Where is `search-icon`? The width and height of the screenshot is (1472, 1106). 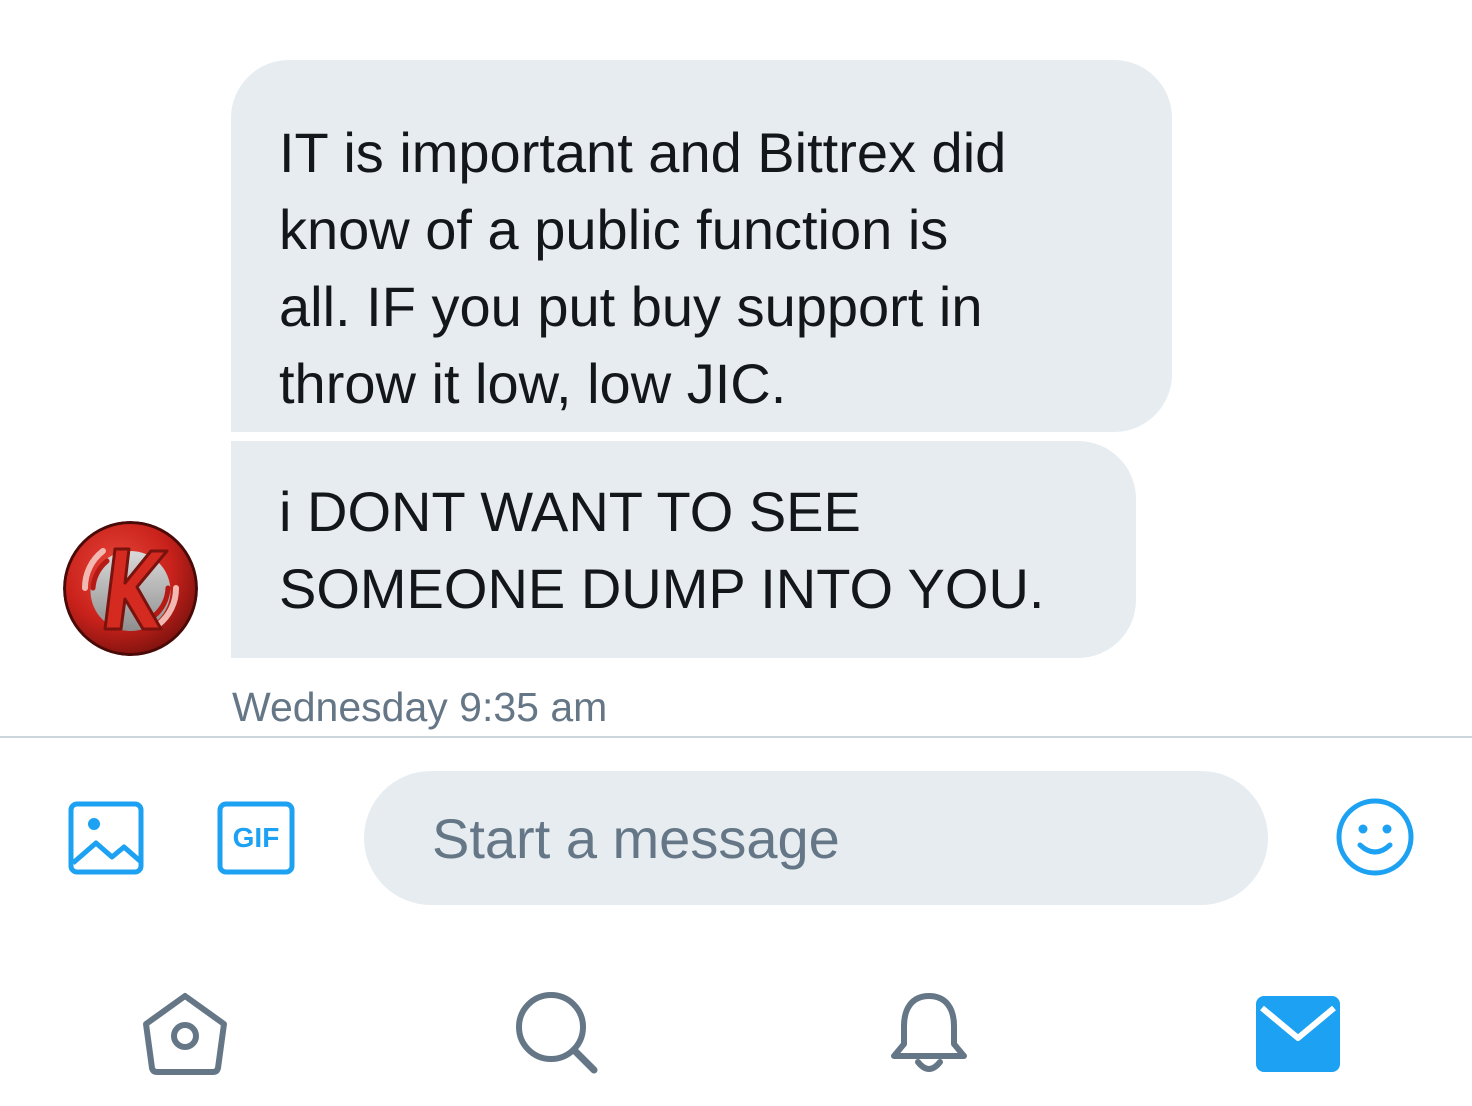 search-icon is located at coordinates (557, 1033).